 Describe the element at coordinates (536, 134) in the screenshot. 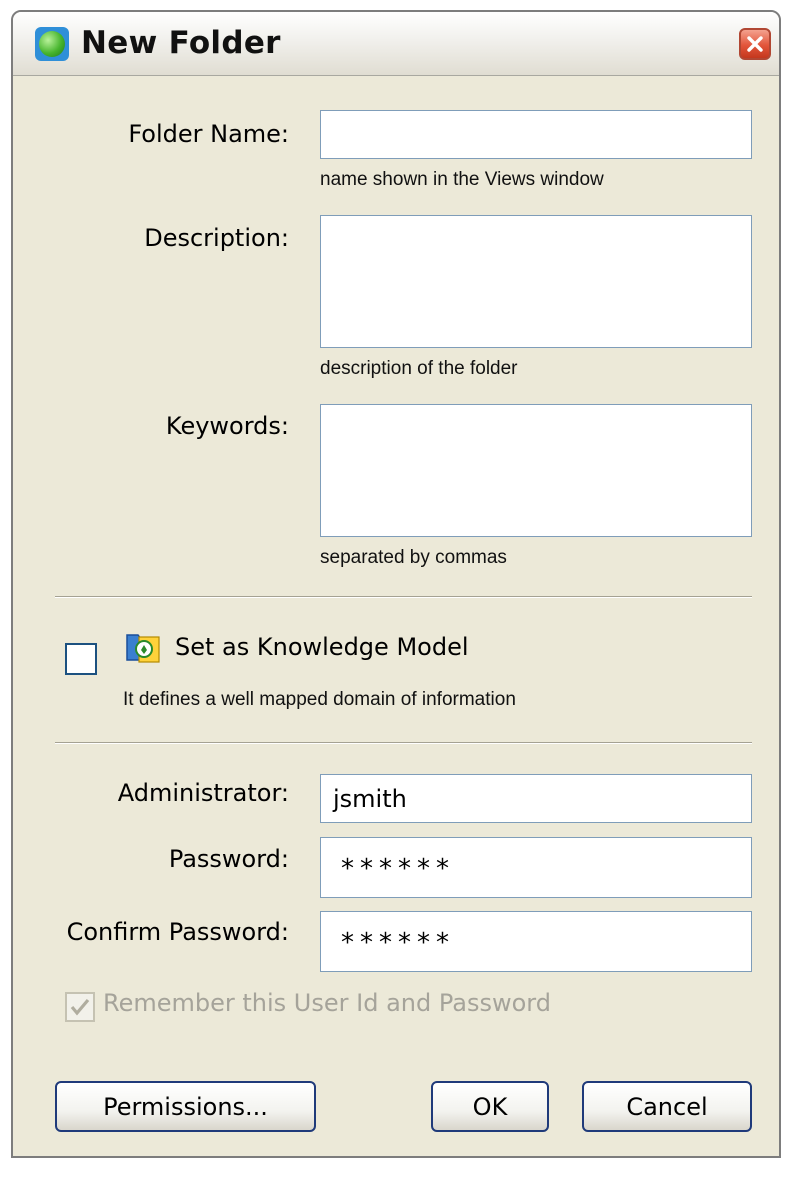

I see `folder-name-input` at that location.